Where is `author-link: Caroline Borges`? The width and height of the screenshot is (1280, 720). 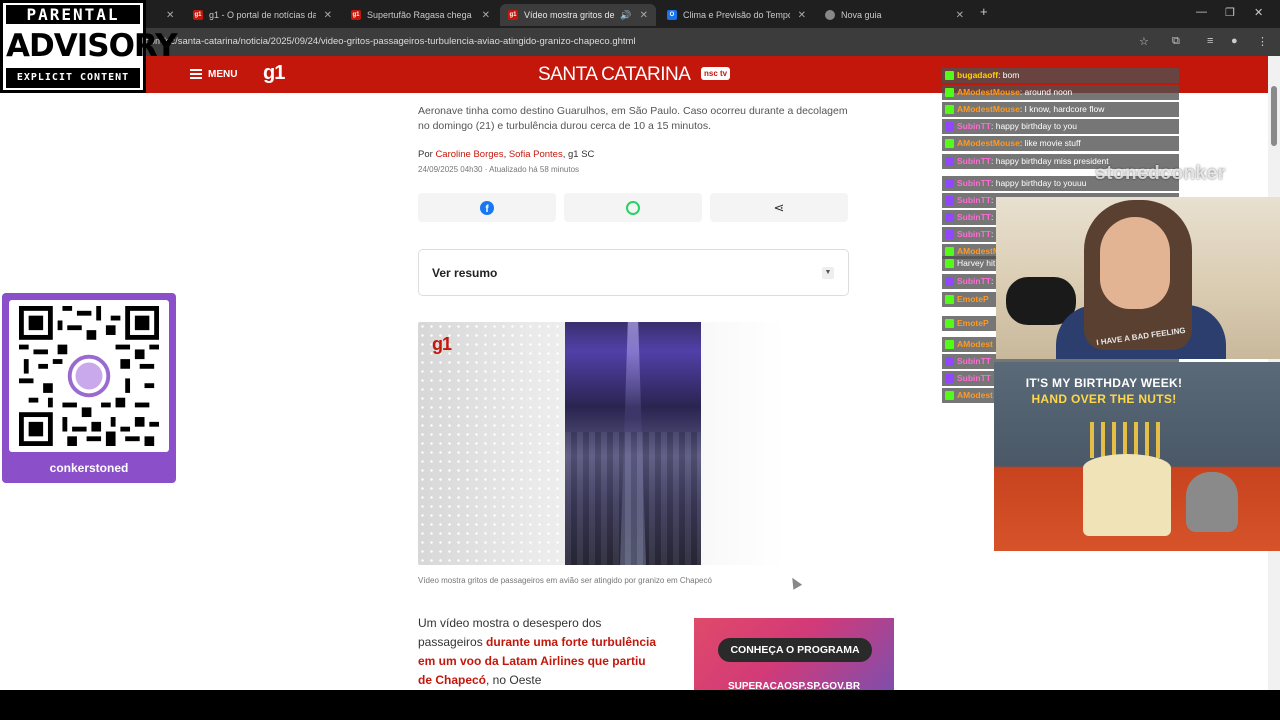
author-link: Caroline Borges is located at coordinates (469, 154).